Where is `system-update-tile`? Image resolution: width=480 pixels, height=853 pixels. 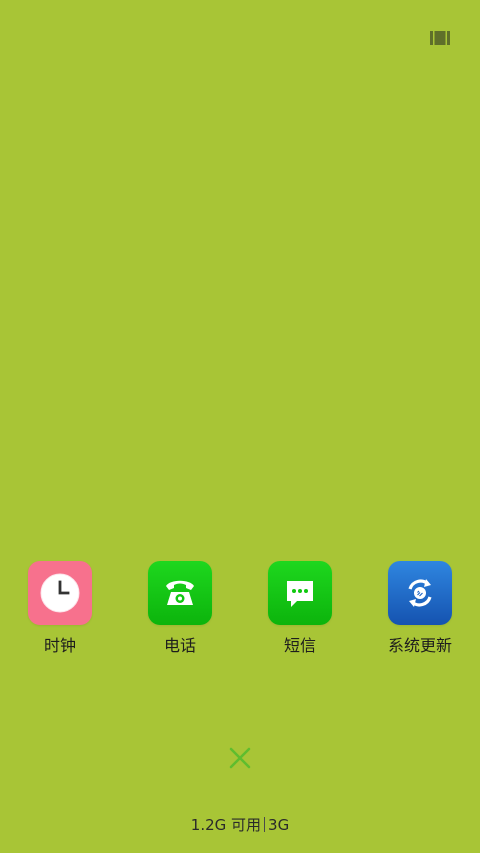
system-update-tile is located at coordinates (420, 593).